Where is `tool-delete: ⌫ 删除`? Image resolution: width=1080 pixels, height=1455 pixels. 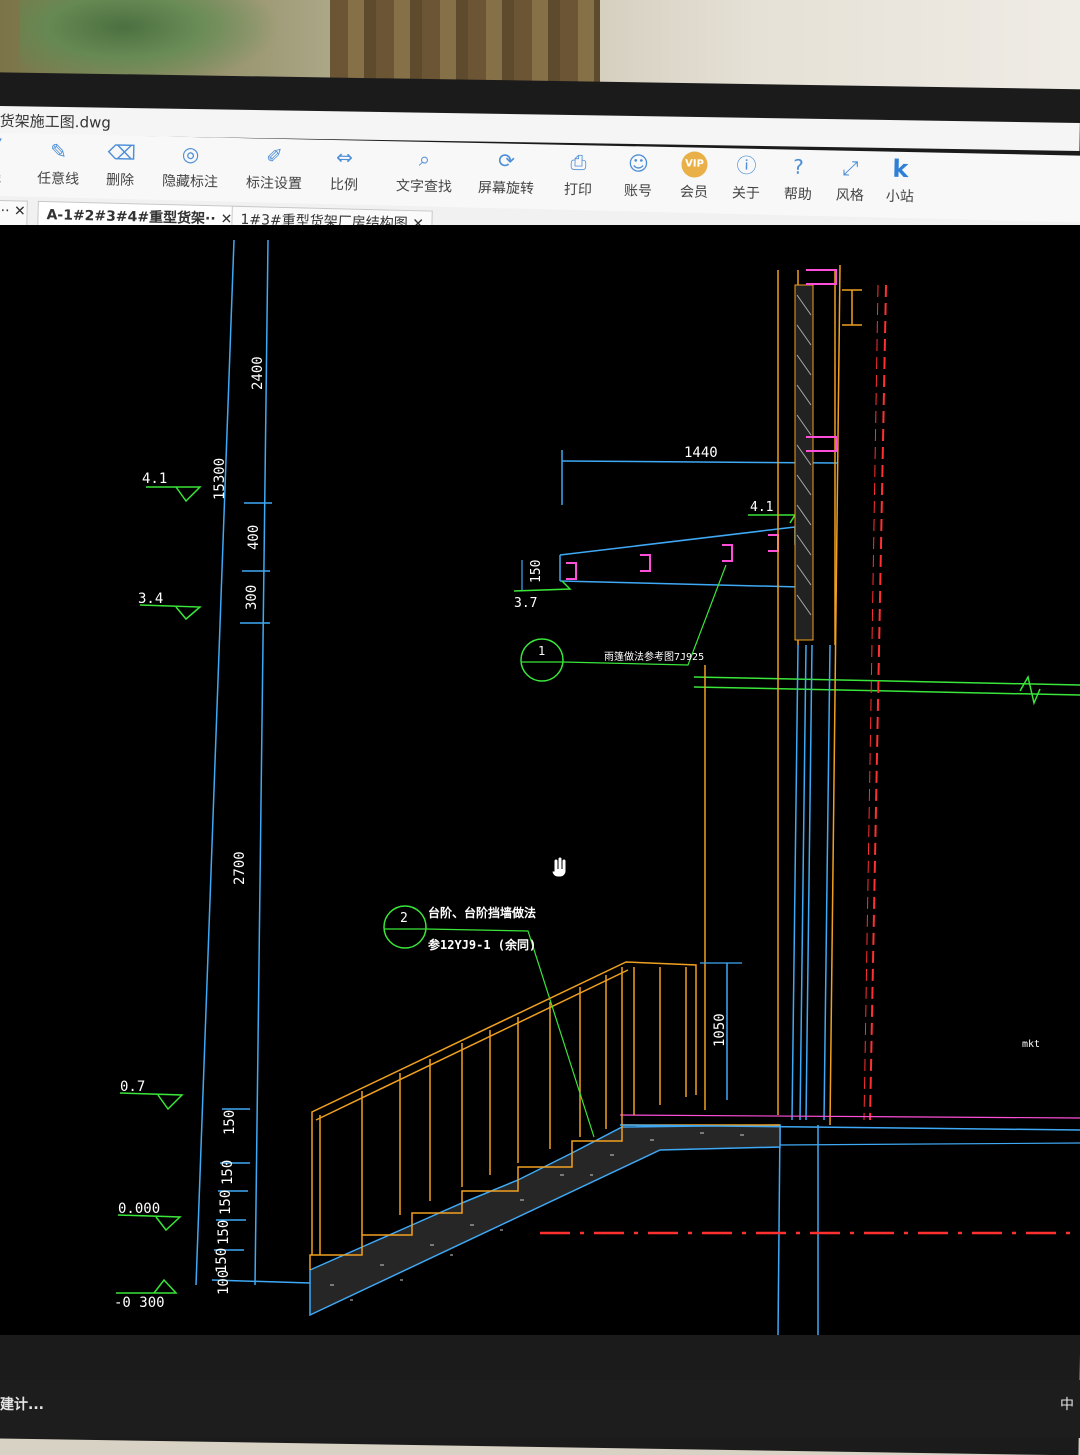
tool-delete: ⌫ 删除 is located at coordinates (120, 164).